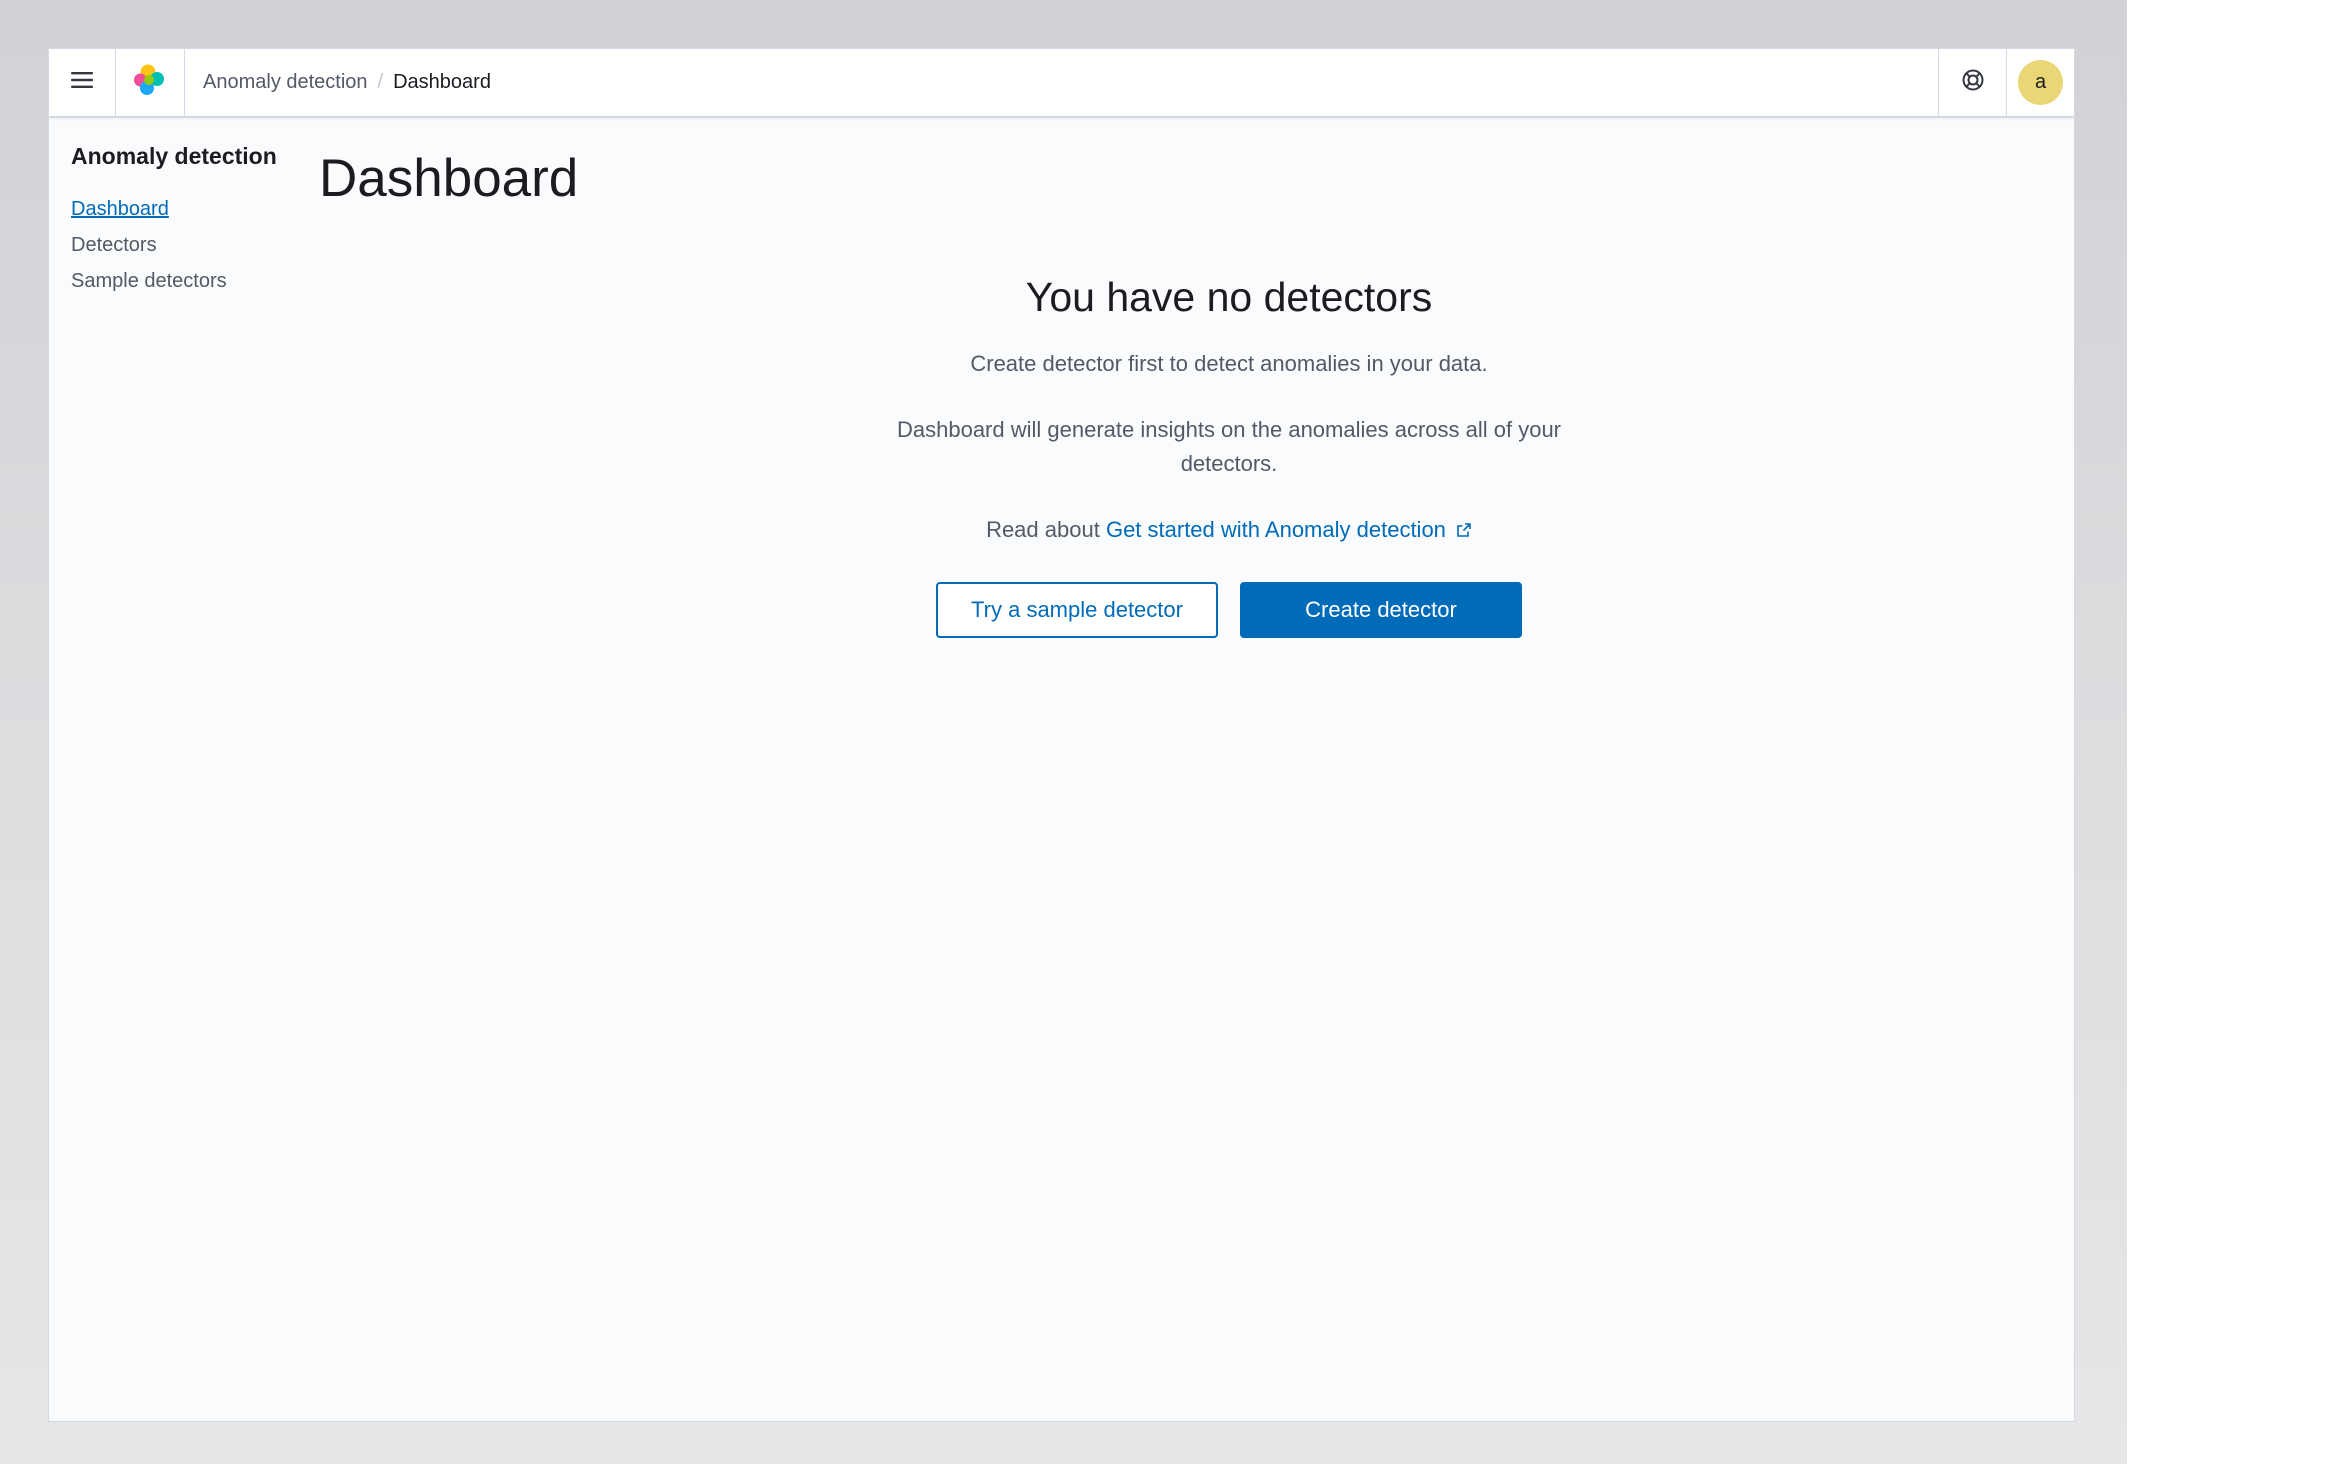  What do you see at coordinates (1229, 297) in the screenshot?
I see `empty-state-title: You have no detectors` at bounding box center [1229, 297].